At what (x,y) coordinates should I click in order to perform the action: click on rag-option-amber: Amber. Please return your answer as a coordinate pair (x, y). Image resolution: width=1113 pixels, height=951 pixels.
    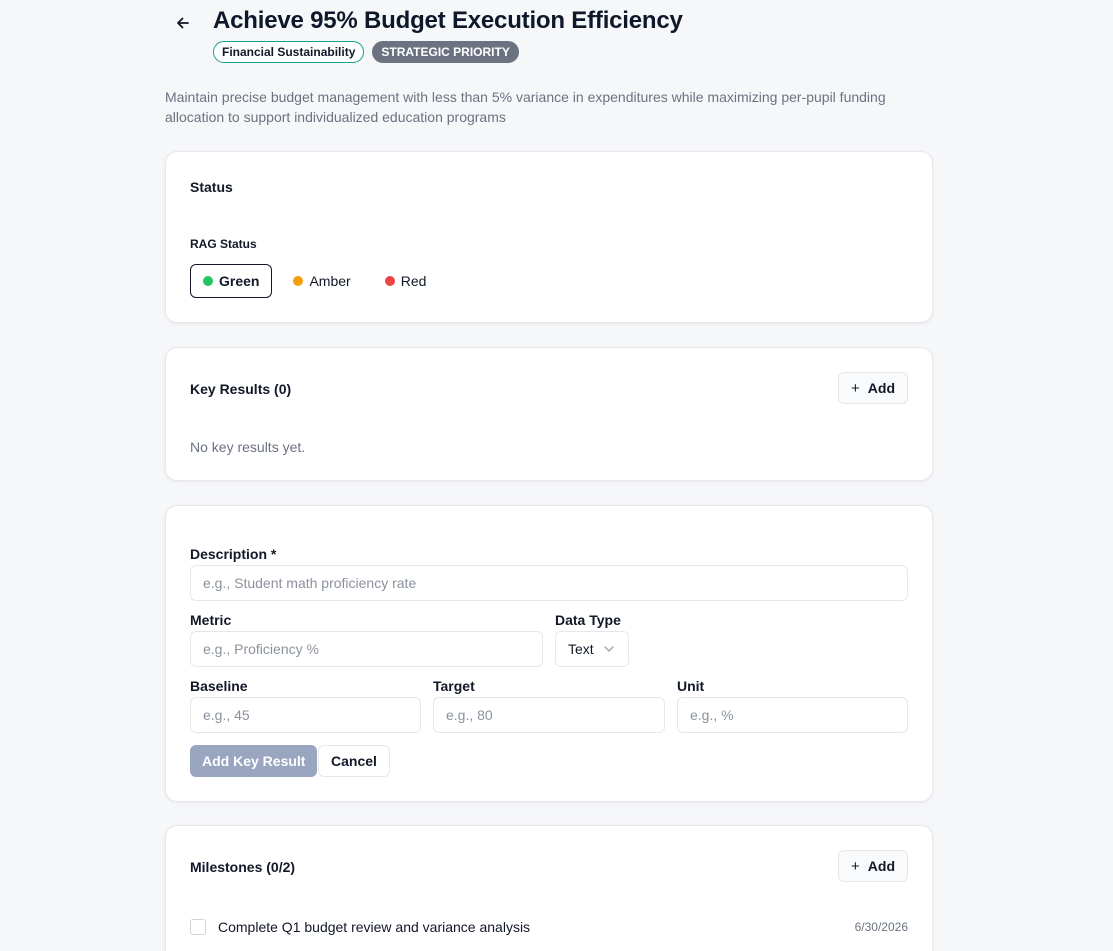
    Looking at the image, I should click on (321, 281).